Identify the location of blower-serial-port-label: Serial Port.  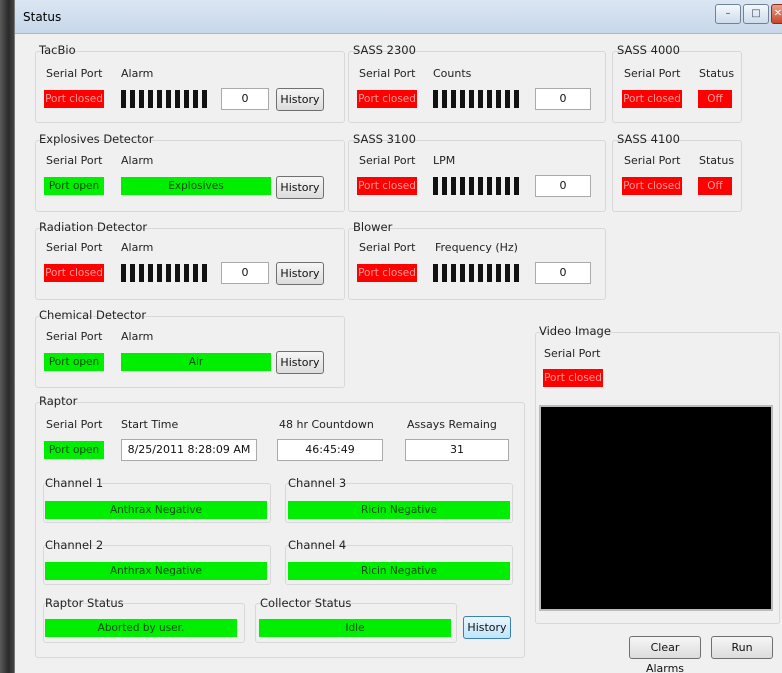
(387, 247).